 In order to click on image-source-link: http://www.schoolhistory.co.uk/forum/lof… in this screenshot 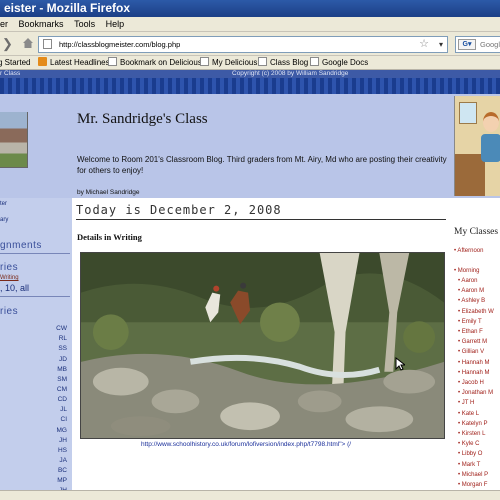, I will do `click(246, 444)`.